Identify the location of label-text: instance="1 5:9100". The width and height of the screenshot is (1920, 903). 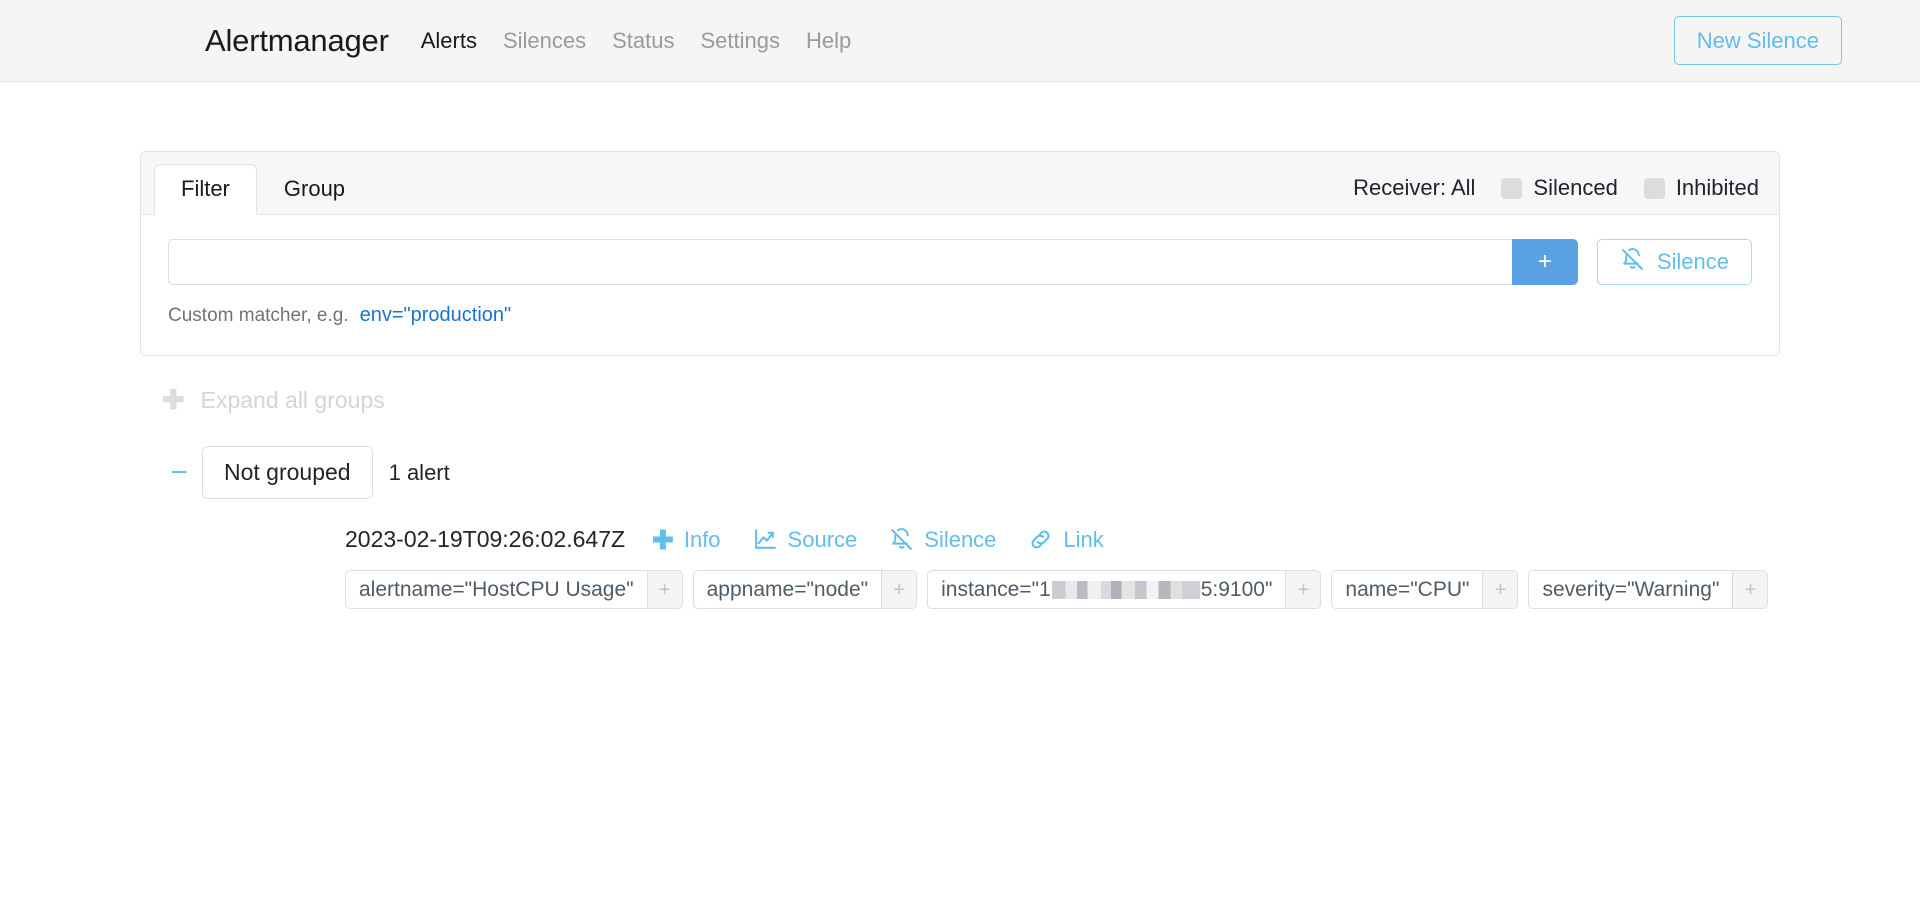
(1106, 589).